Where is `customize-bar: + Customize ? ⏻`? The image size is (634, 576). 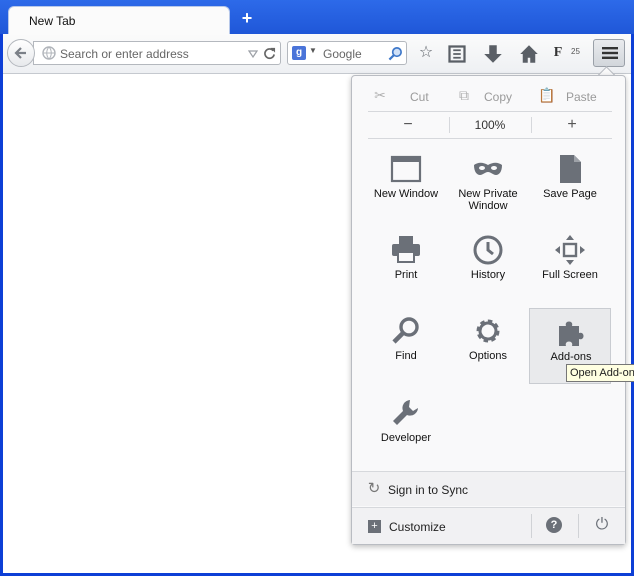
customize-bar: + Customize ? ⏻ is located at coordinates (488, 526).